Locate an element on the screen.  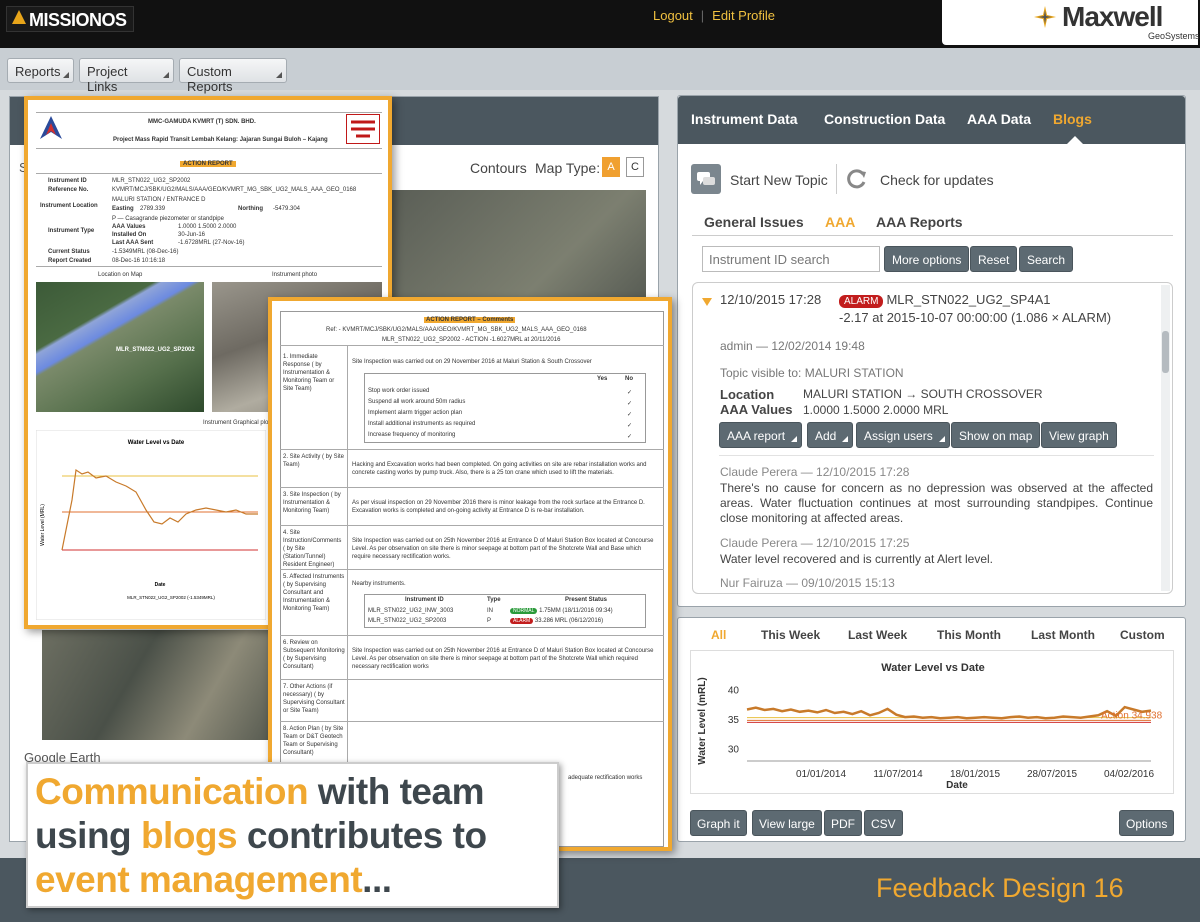
doc-chart-xlabel: Date is located at coordinates (160, 585).